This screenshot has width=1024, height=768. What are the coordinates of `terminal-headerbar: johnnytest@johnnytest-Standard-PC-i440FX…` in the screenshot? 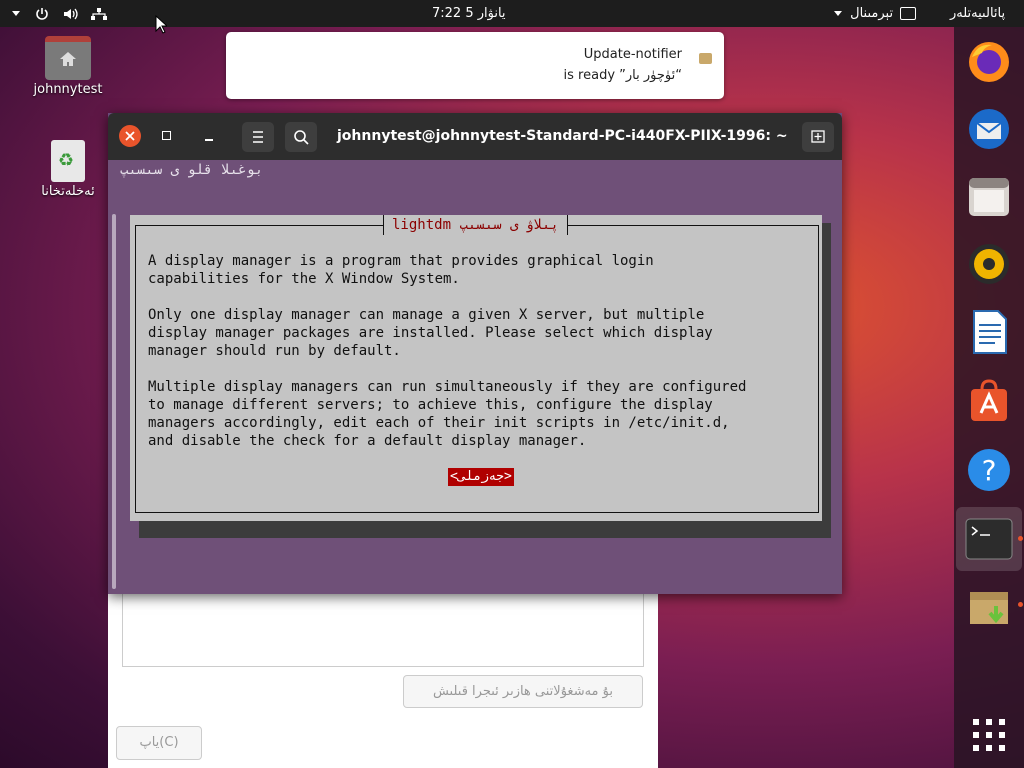 It's located at (475, 136).